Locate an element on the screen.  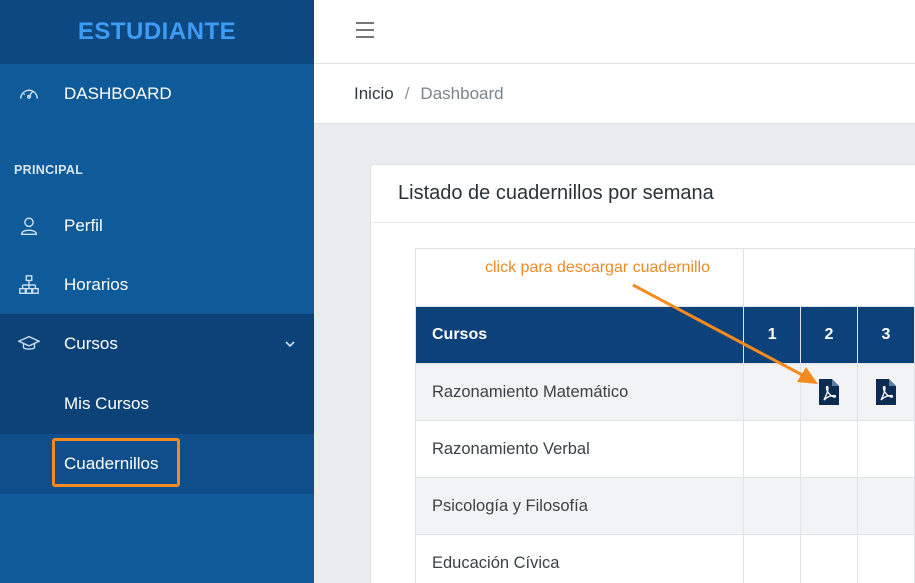
course-name: Razonamiento Matemático is located at coordinates (579, 392).